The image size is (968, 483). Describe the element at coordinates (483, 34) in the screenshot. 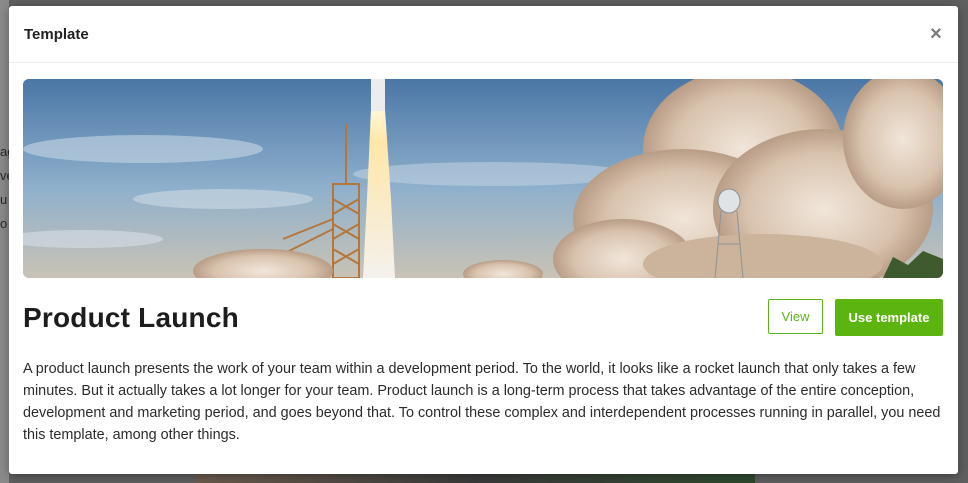

I see `modal-header: Template ×` at that location.